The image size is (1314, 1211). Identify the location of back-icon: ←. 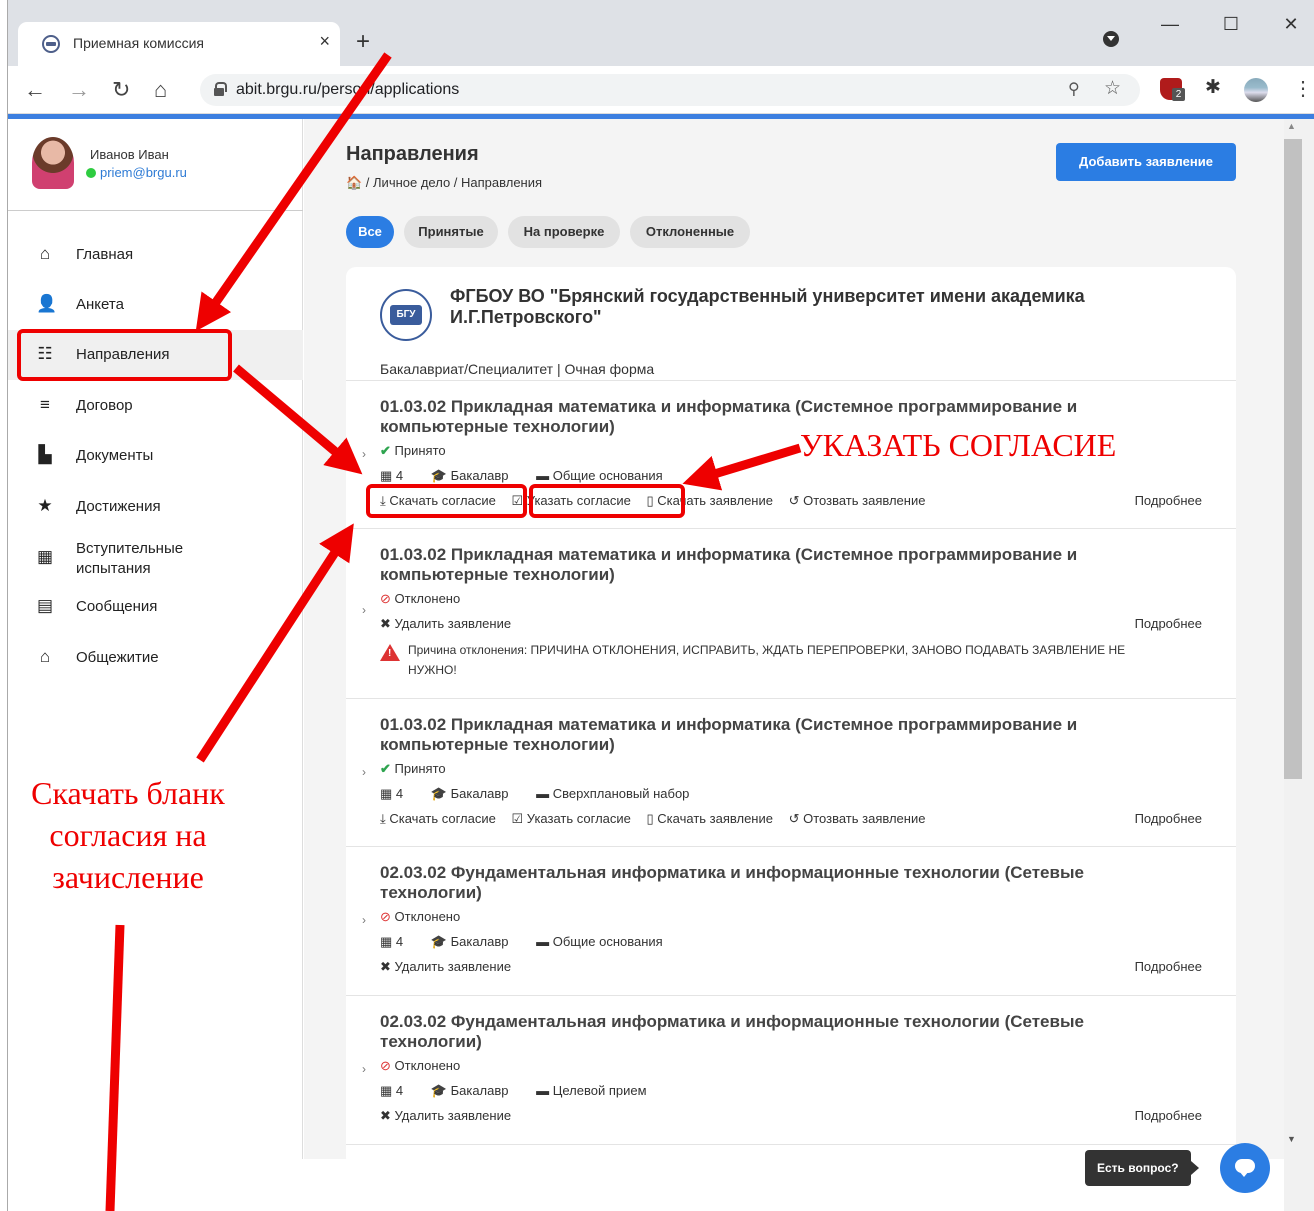
(35, 90).